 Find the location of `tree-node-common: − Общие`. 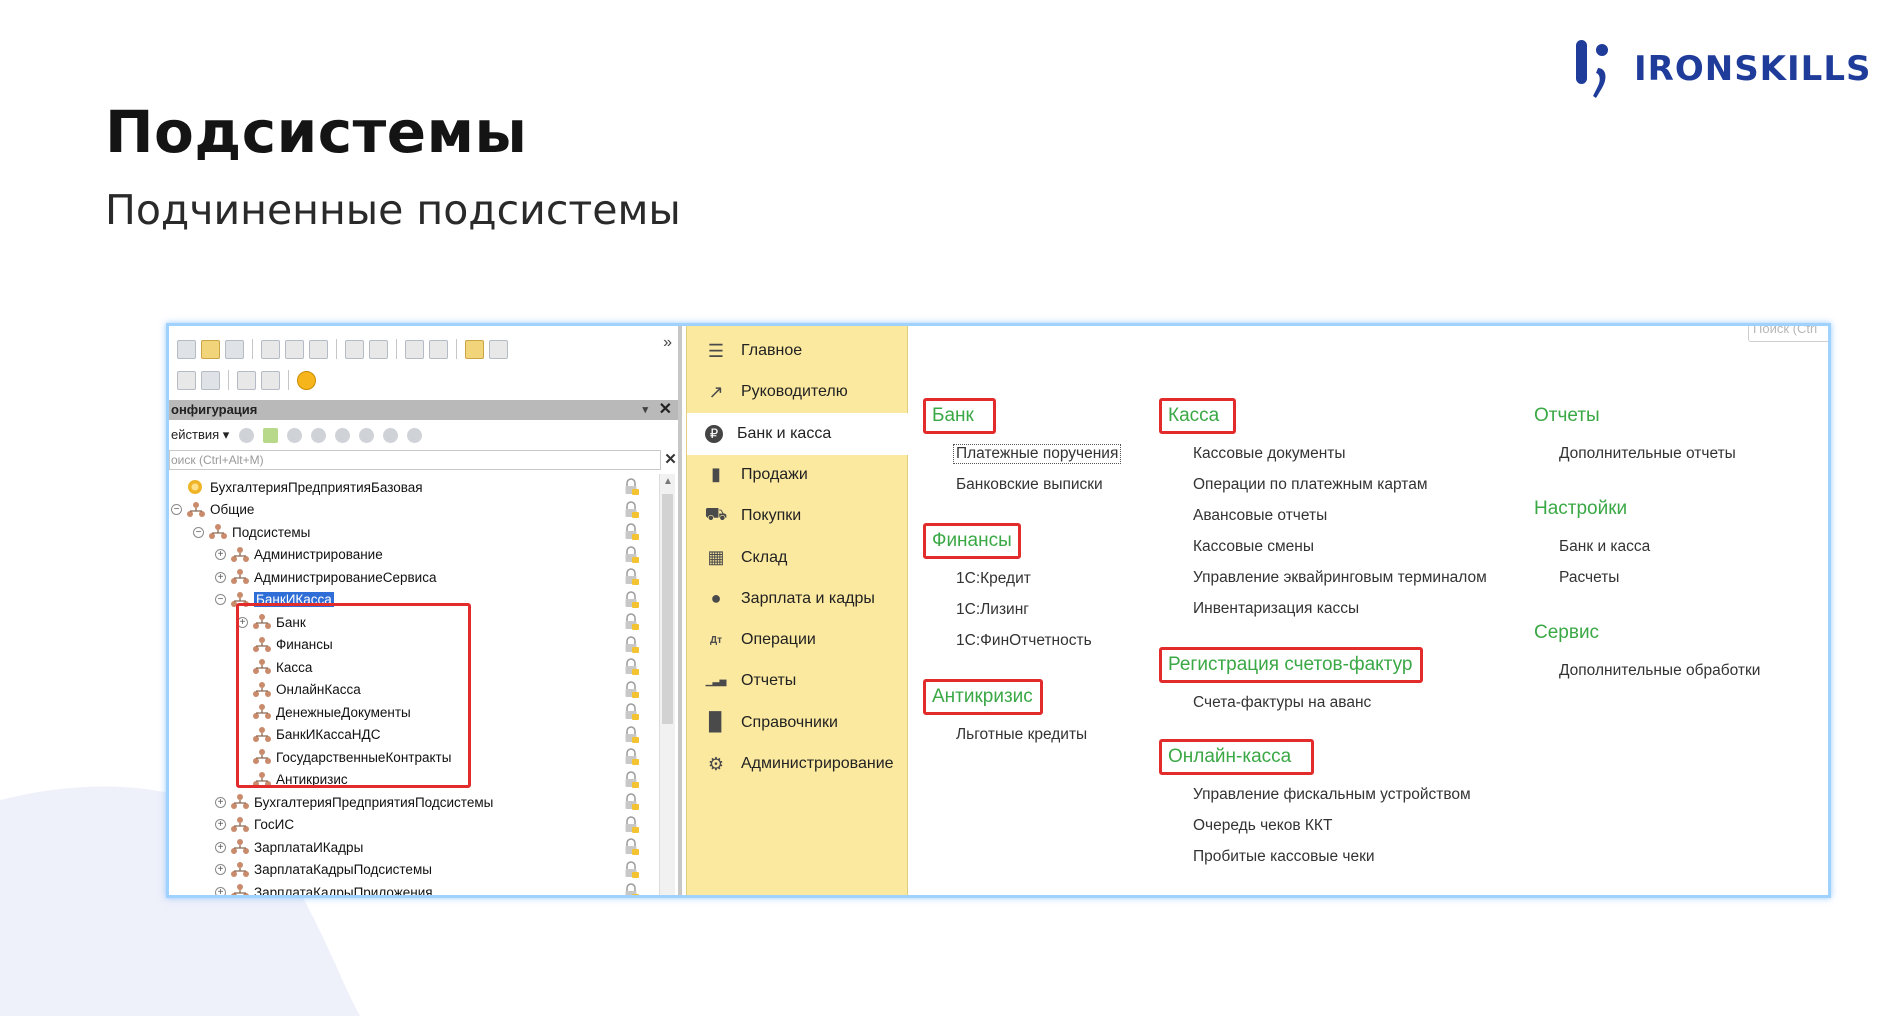

tree-node-common: − Общие is located at coordinates (212, 510).